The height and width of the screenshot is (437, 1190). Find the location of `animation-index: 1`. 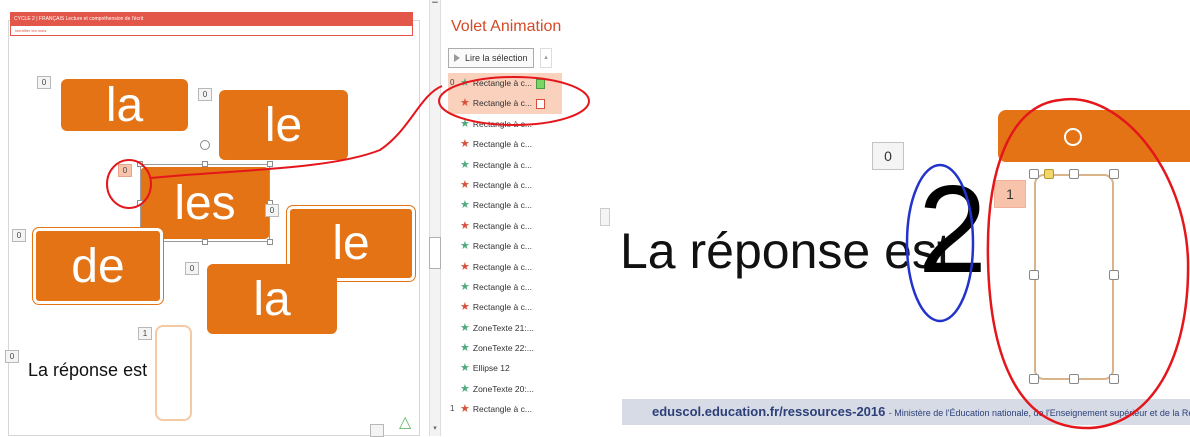

animation-index: 1 is located at coordinates (452, 409).